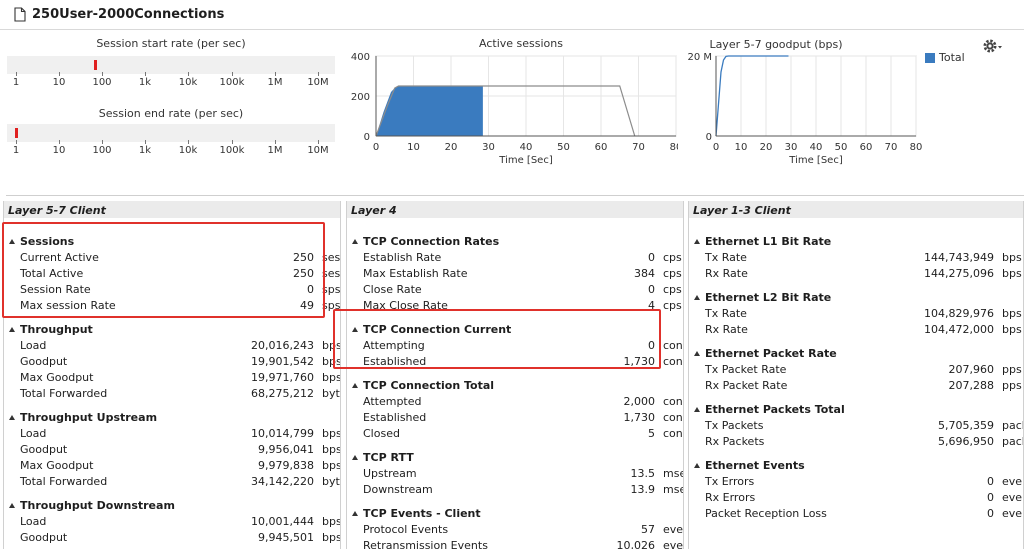 The width and height of the screenshot is (1036, 555). What do you see at coordinates (730, 481) in the screenshot?
I see `metric-label: Tx Errors` at bounding box center [730, 481].